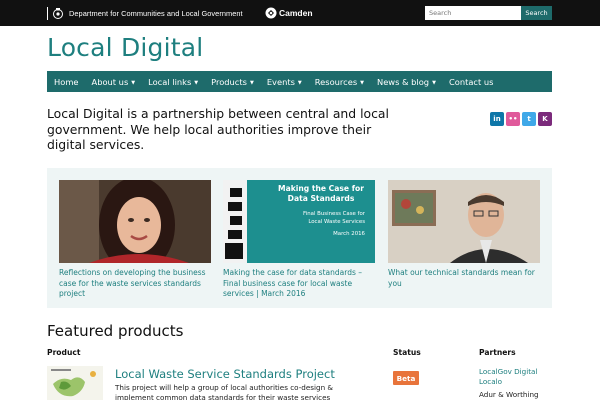 The width and height of the screenshot is (600, 400). I want to click on linkedin-icon: in, so click(497, 119).